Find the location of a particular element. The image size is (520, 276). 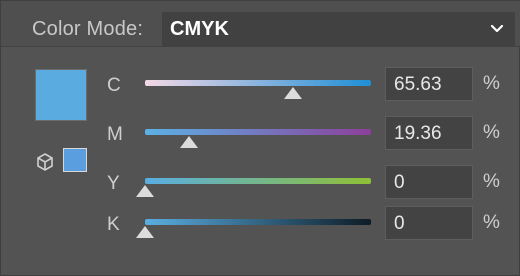

value-field-k: 0 is located at coordinates (429, 223).